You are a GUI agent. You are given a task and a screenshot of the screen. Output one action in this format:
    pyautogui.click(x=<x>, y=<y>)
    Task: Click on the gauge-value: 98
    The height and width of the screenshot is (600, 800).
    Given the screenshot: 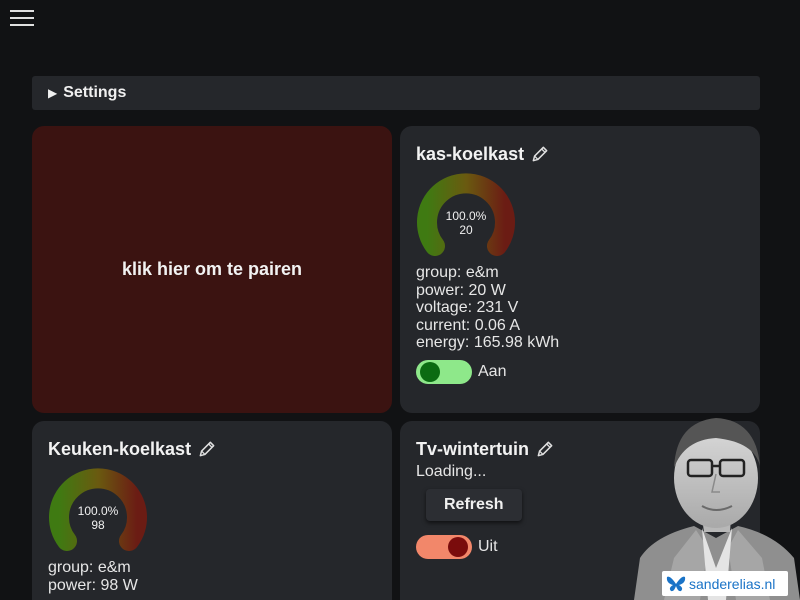 What is the action you would take?
    pyautogui.click(x=98, y=525)
    